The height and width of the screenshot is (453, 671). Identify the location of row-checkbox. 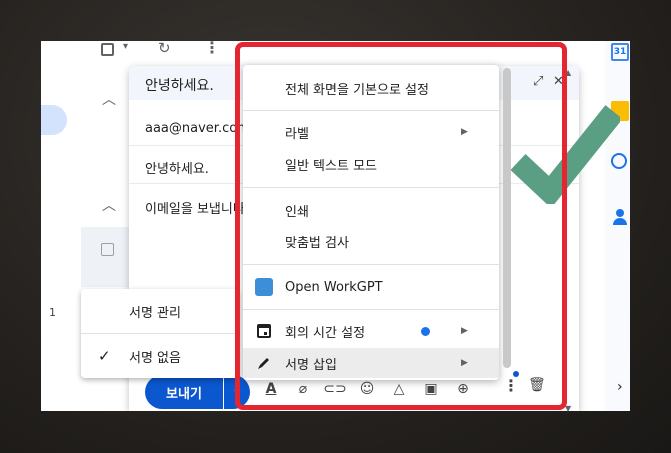
(107, 249).